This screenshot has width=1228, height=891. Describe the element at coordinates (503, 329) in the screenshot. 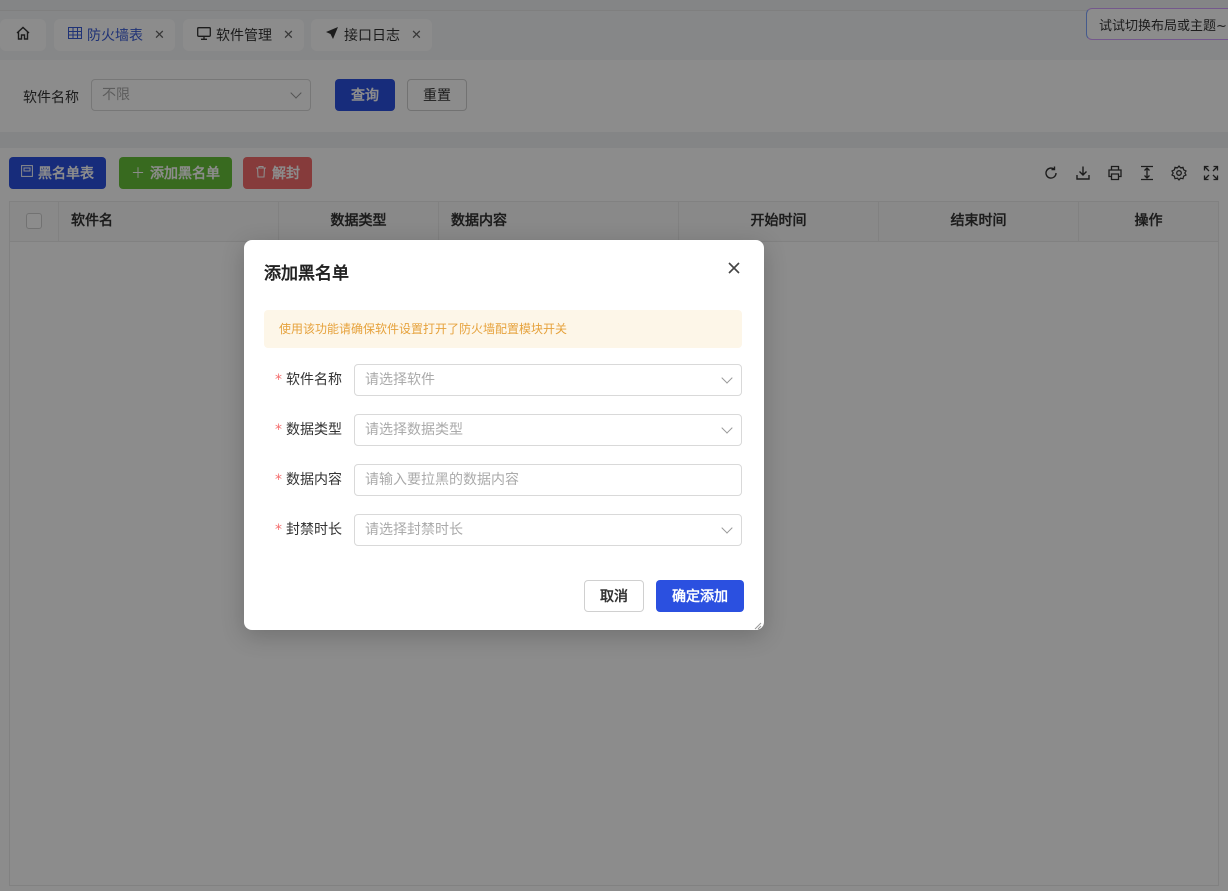

I see `warning-alert: 使用该功能请确保软件设置打开了防火墙配置模块开关` at that location.